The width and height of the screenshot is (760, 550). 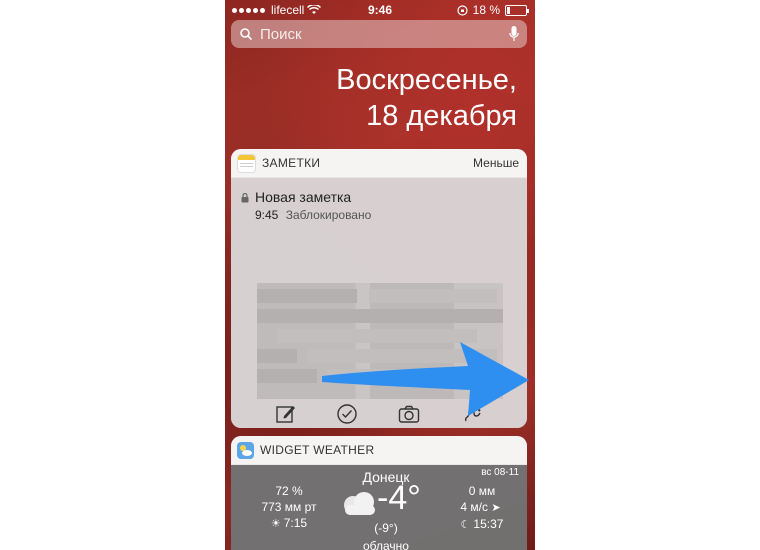 I want to click on pressure-value: 773 мм рт, so click(x=289, y=507).